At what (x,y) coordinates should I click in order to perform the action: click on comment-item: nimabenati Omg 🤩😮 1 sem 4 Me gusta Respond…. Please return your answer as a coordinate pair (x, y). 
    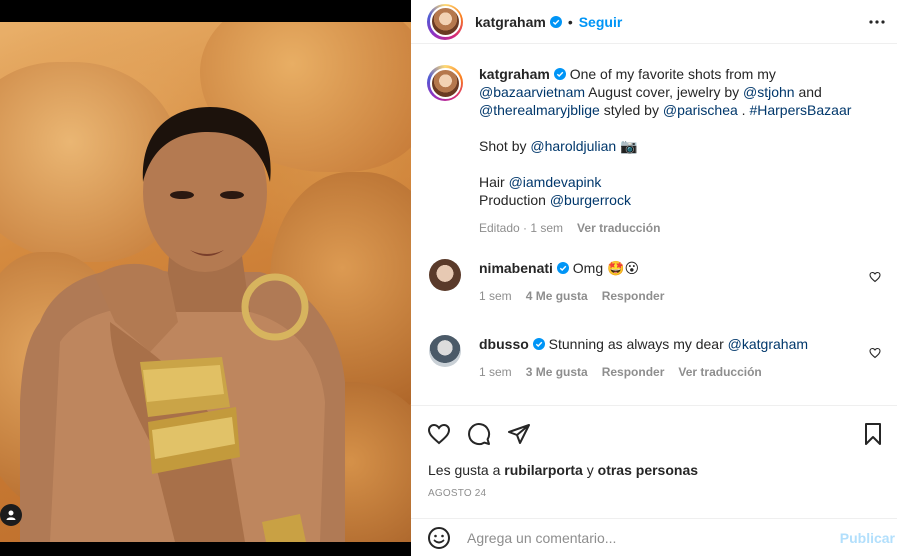
    Looking at the image, I should click on (654, 282).